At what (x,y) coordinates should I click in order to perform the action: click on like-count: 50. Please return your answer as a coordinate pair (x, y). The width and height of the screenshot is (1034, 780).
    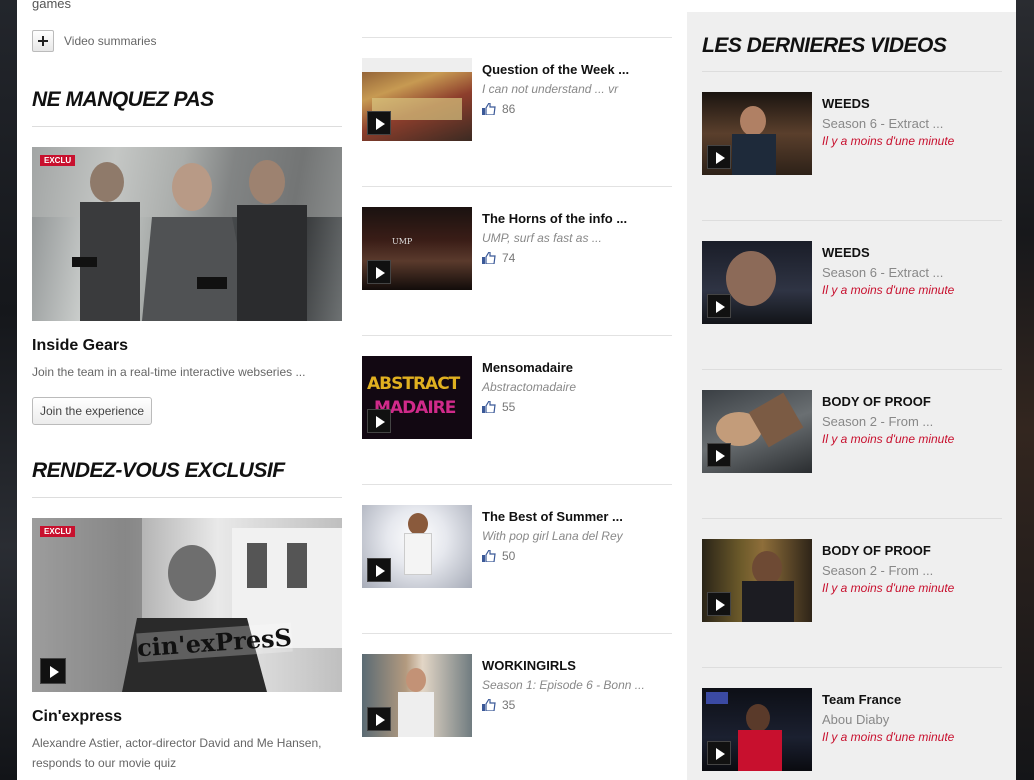
    Looking at the image, I should click on (498, 556).